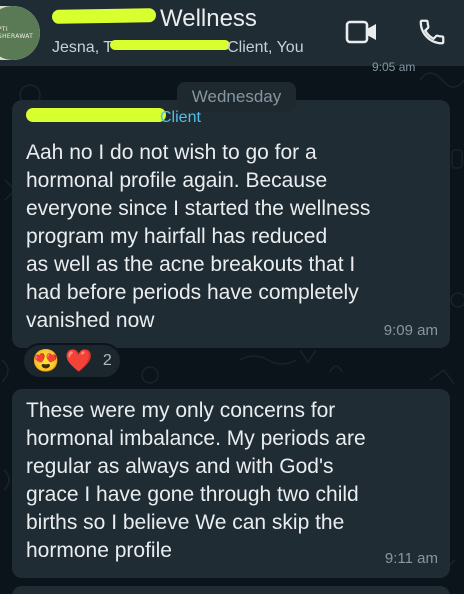 This screenshot has width=464, height=594. Describe the element at coordinates (410, 330) in the screenshot. I see `message-time: 9:09 am` at that location.